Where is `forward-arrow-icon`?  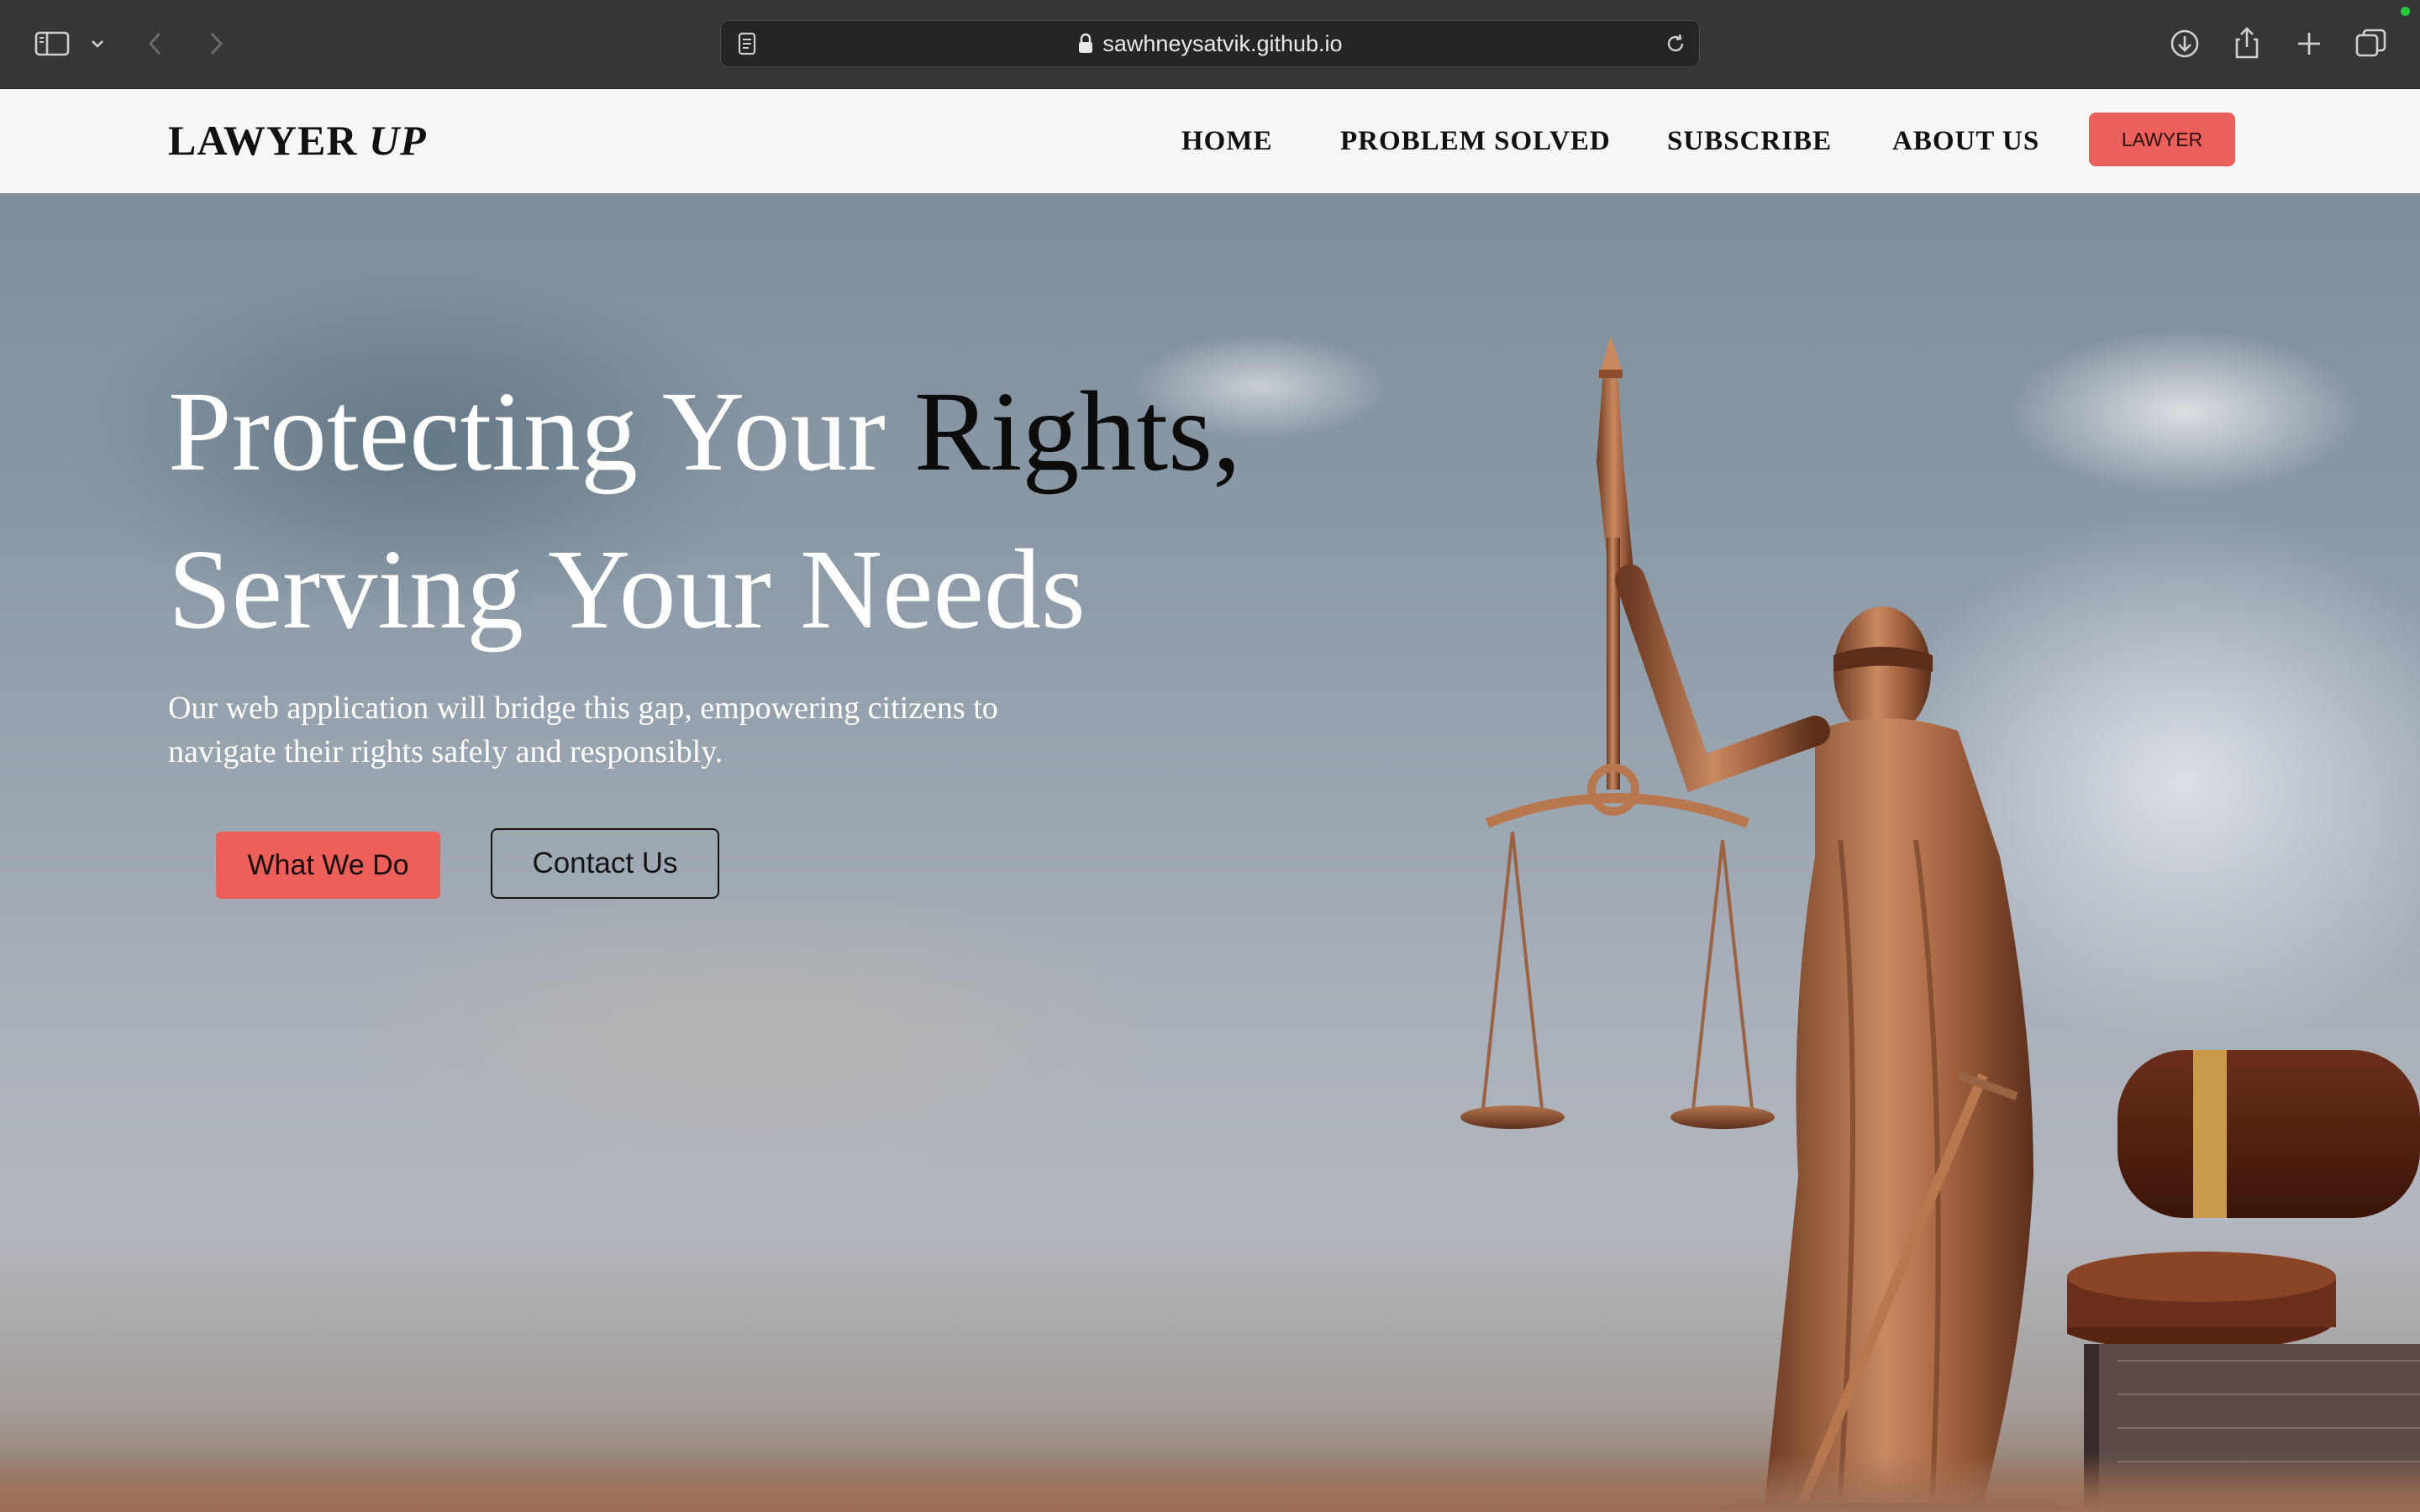
forward-arrow-icon is located at coordinates (216, 43).